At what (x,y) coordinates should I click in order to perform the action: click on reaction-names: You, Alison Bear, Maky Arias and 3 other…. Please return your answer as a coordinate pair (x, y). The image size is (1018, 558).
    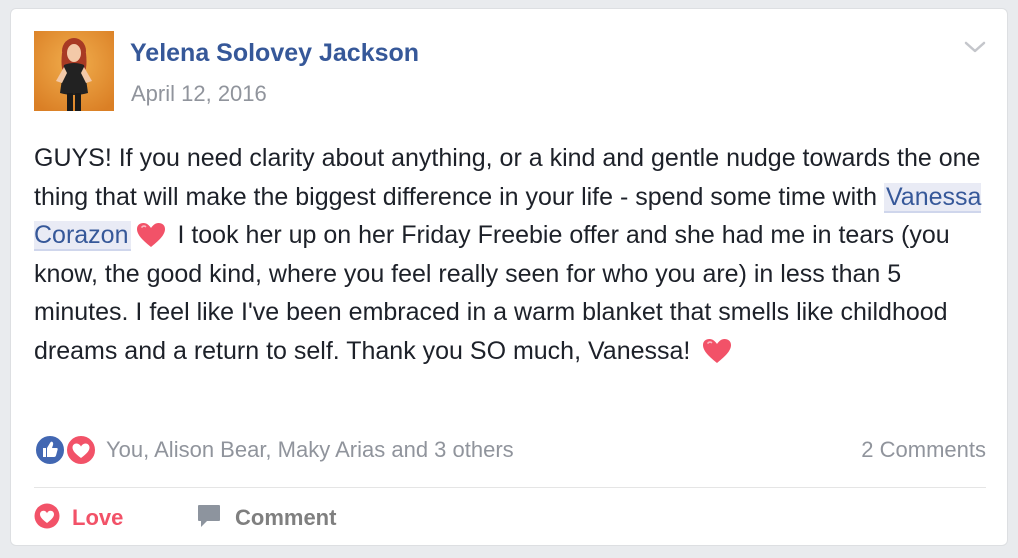
    Looking at the image, I should click on (310, 450).